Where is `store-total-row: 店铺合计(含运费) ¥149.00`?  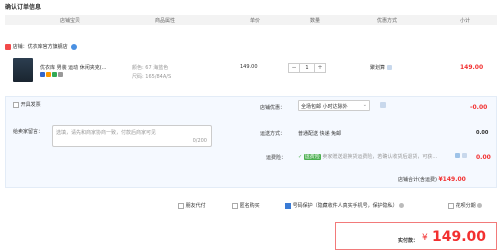
store-total-row: 店铺合计(含运费) ¥149.00 is located at coordinates (432, 179).